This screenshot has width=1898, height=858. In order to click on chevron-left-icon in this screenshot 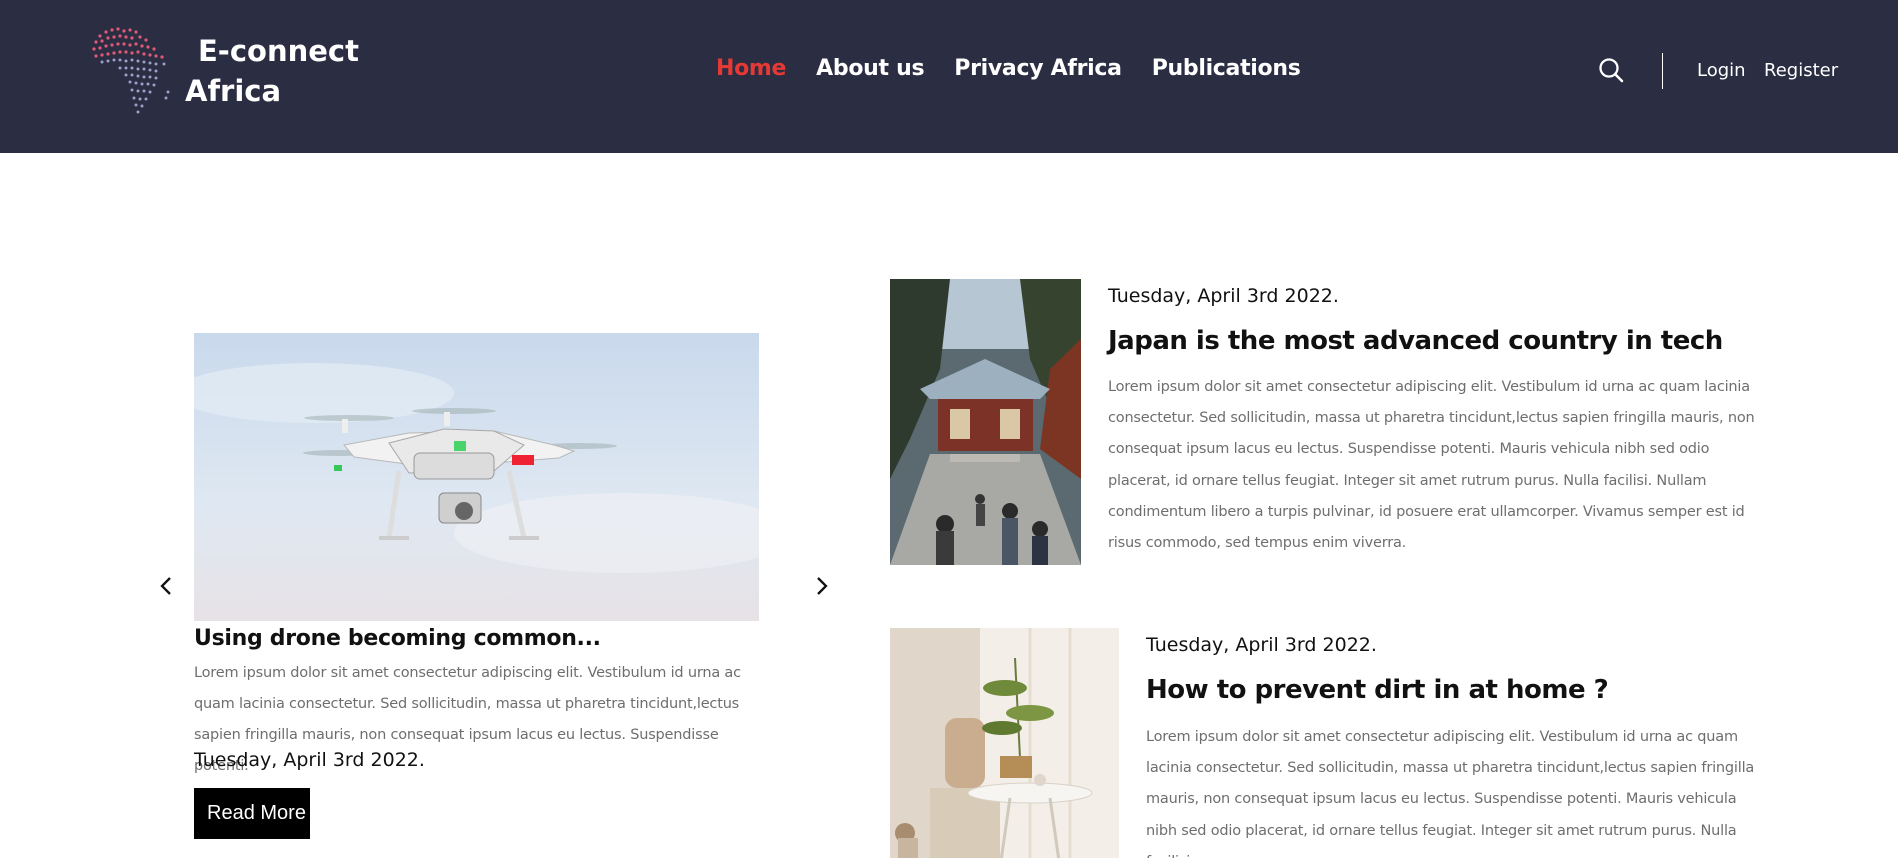, I will do `click(167, 586)`.